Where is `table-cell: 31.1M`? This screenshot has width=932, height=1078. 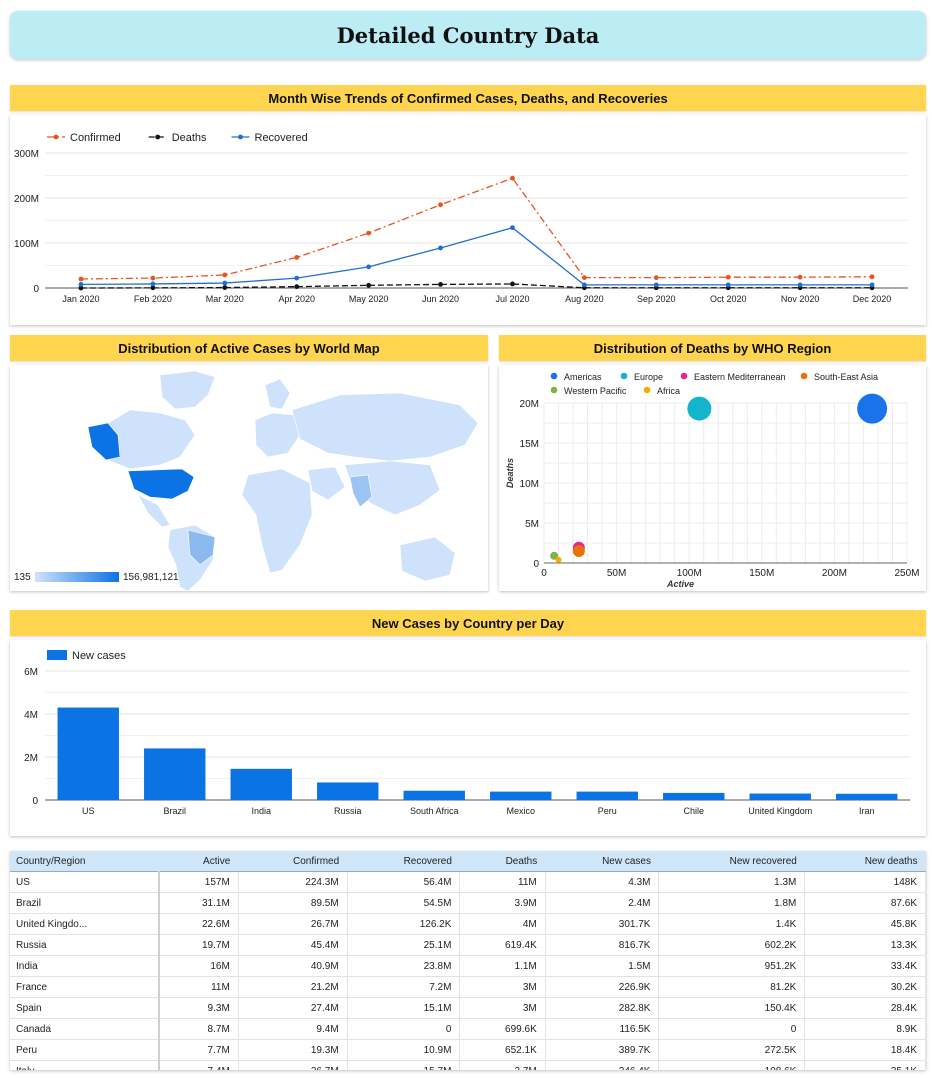 table-cell: 31.1M is located at coordinates (198, 903).